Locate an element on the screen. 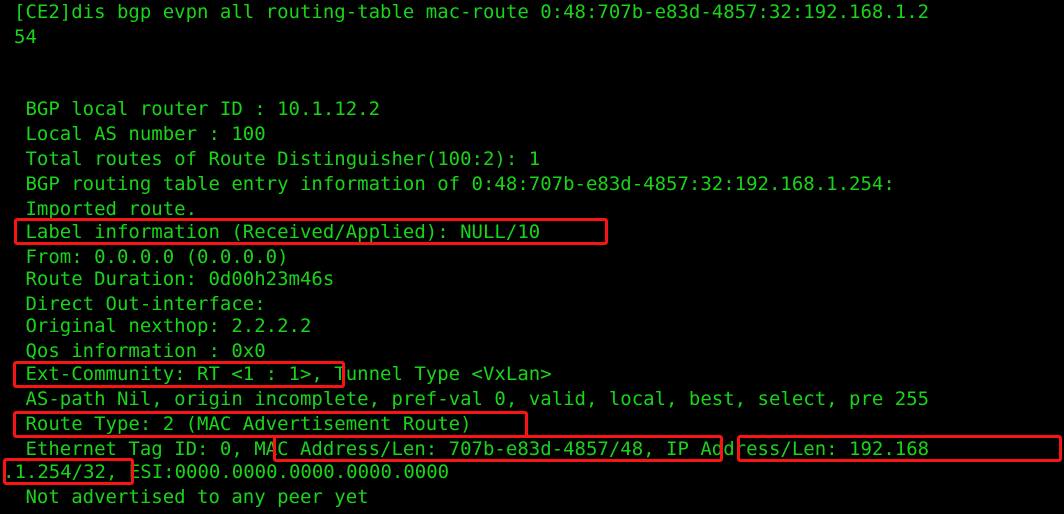  terminal-line-imported-route: Imported route. is located at coordinates (106, 209).